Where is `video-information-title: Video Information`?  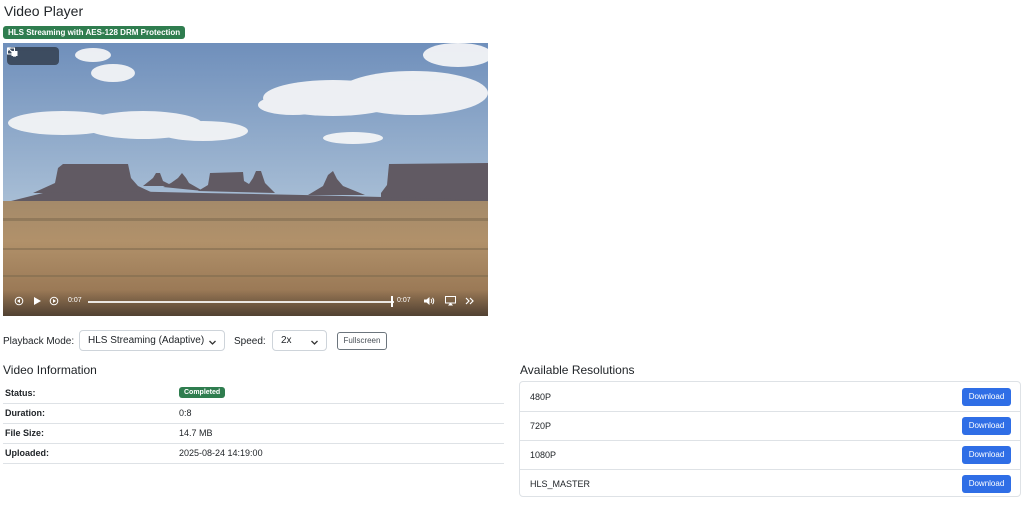
video-information-title: Video Information is located at coordinates (50, 370).